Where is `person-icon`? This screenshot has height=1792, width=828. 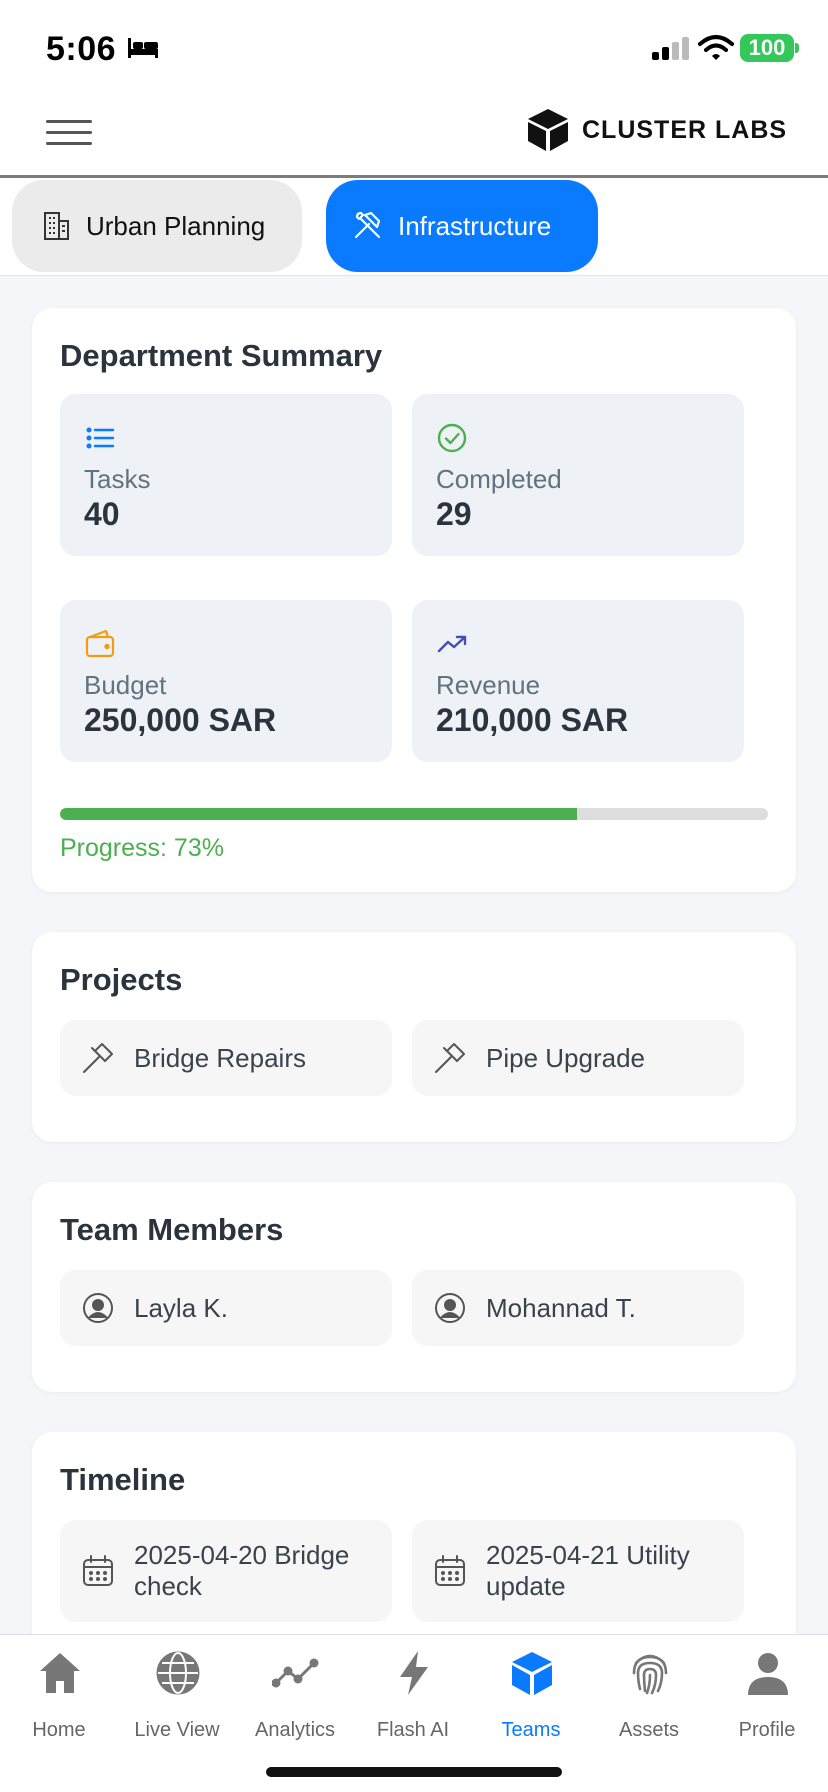
person-icon is located at coordinates (768, 1674).